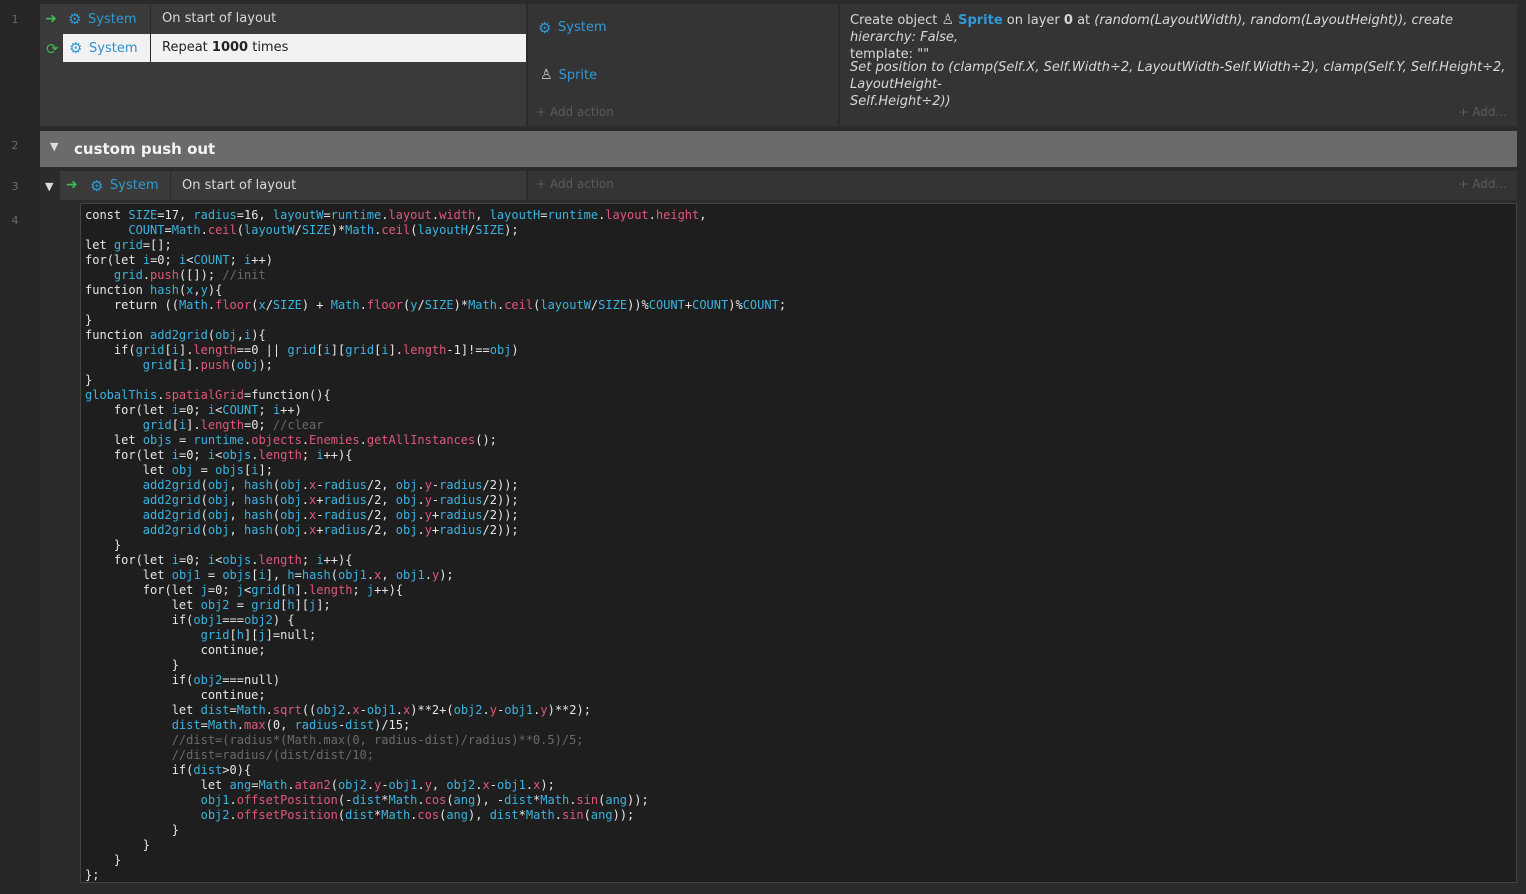 The height and width of the screenshot is (894, 1526). What do you see at coordinates (568, 75) in the screenshot?
I see `action-object-sprite: ♙ Sprite` at bounding box center [568, 75].